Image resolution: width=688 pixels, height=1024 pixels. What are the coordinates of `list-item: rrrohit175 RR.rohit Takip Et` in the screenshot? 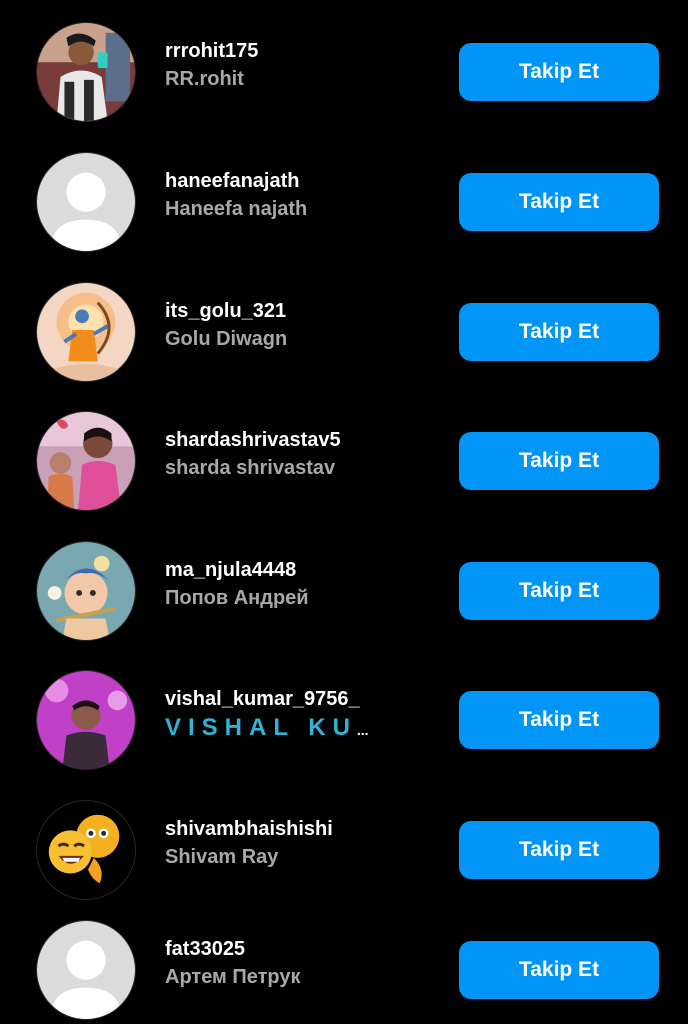 It's located at (344, 71).